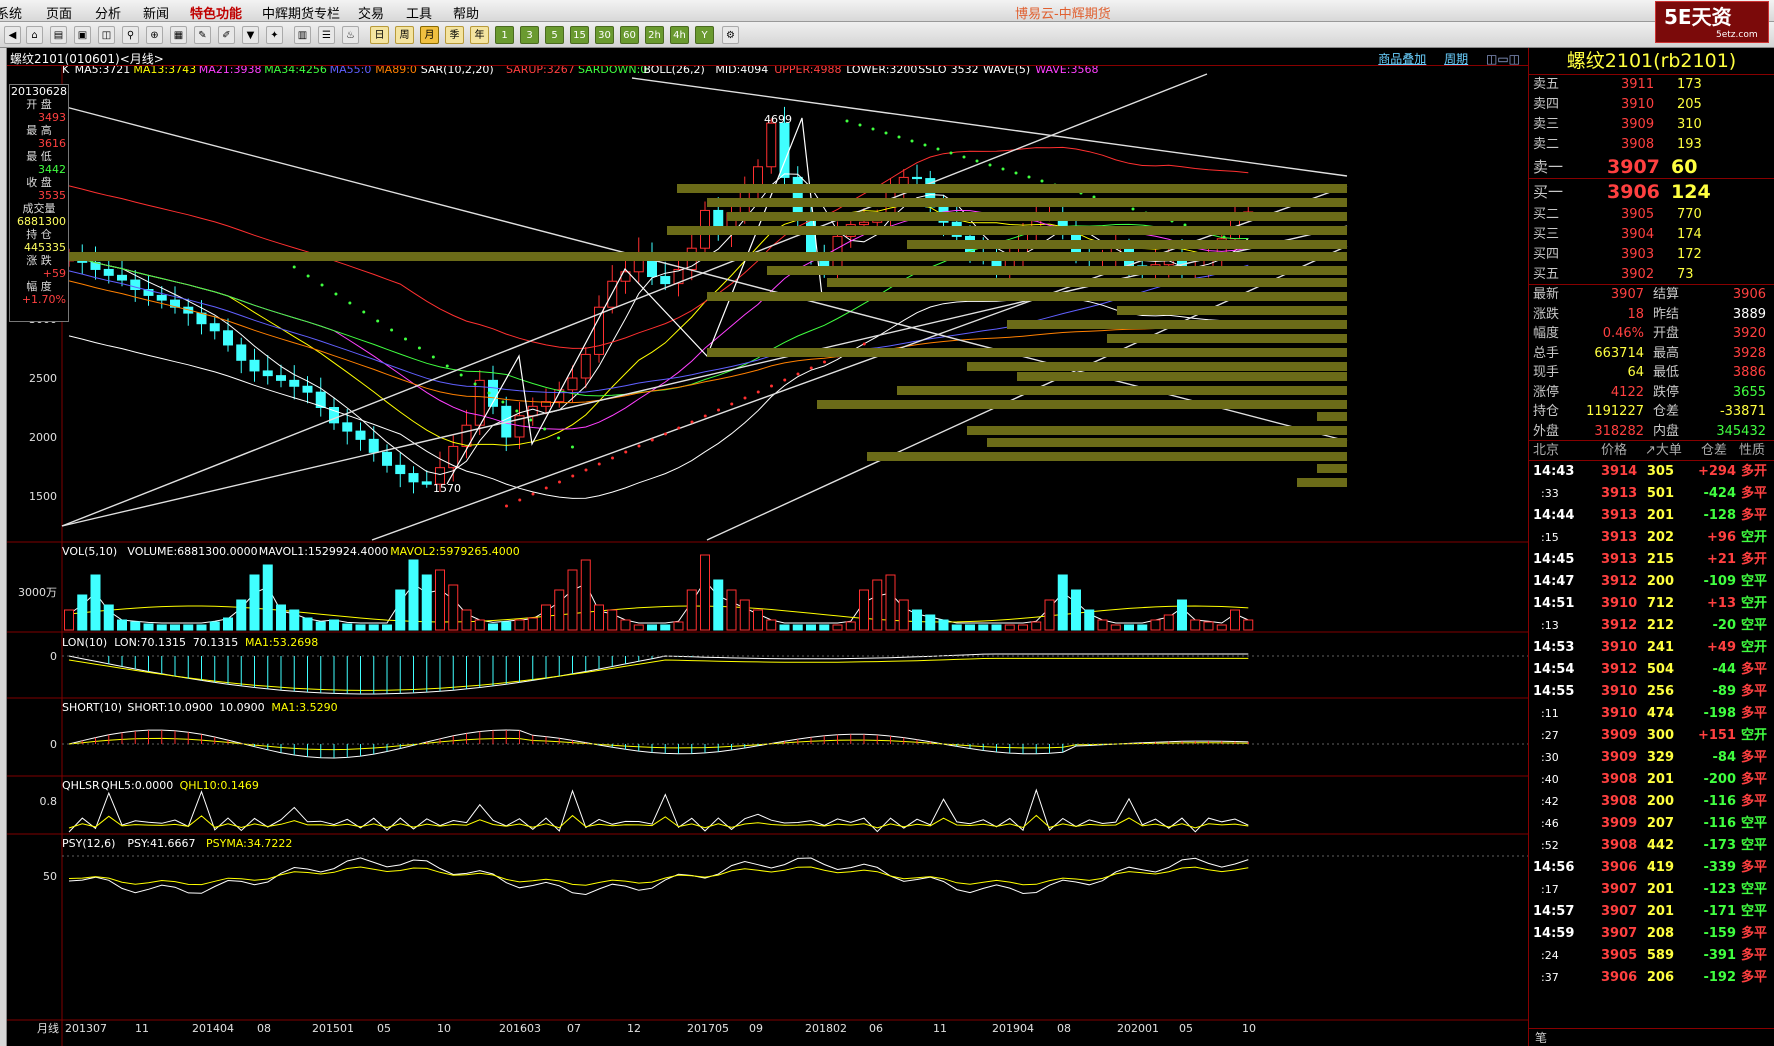  Describe the element at coordinates (250, 35) in the screenshot. I see `filter-icon: ▼` at that location.